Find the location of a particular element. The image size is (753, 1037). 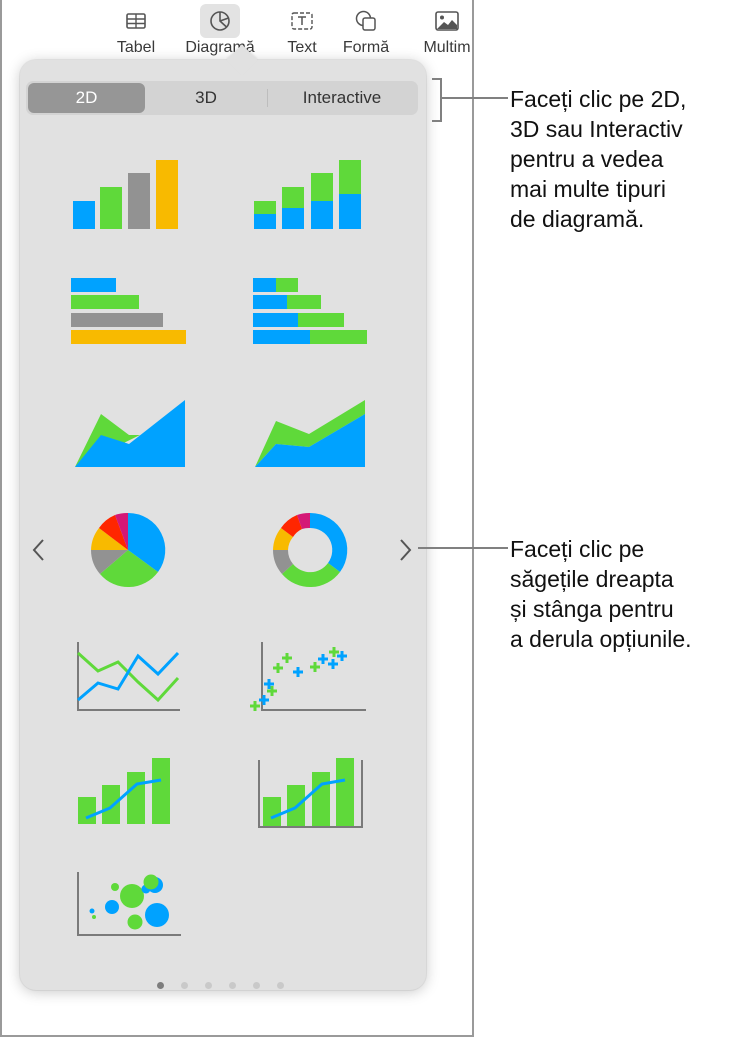

chevron-right-icon is located at coordinates (406, 550).